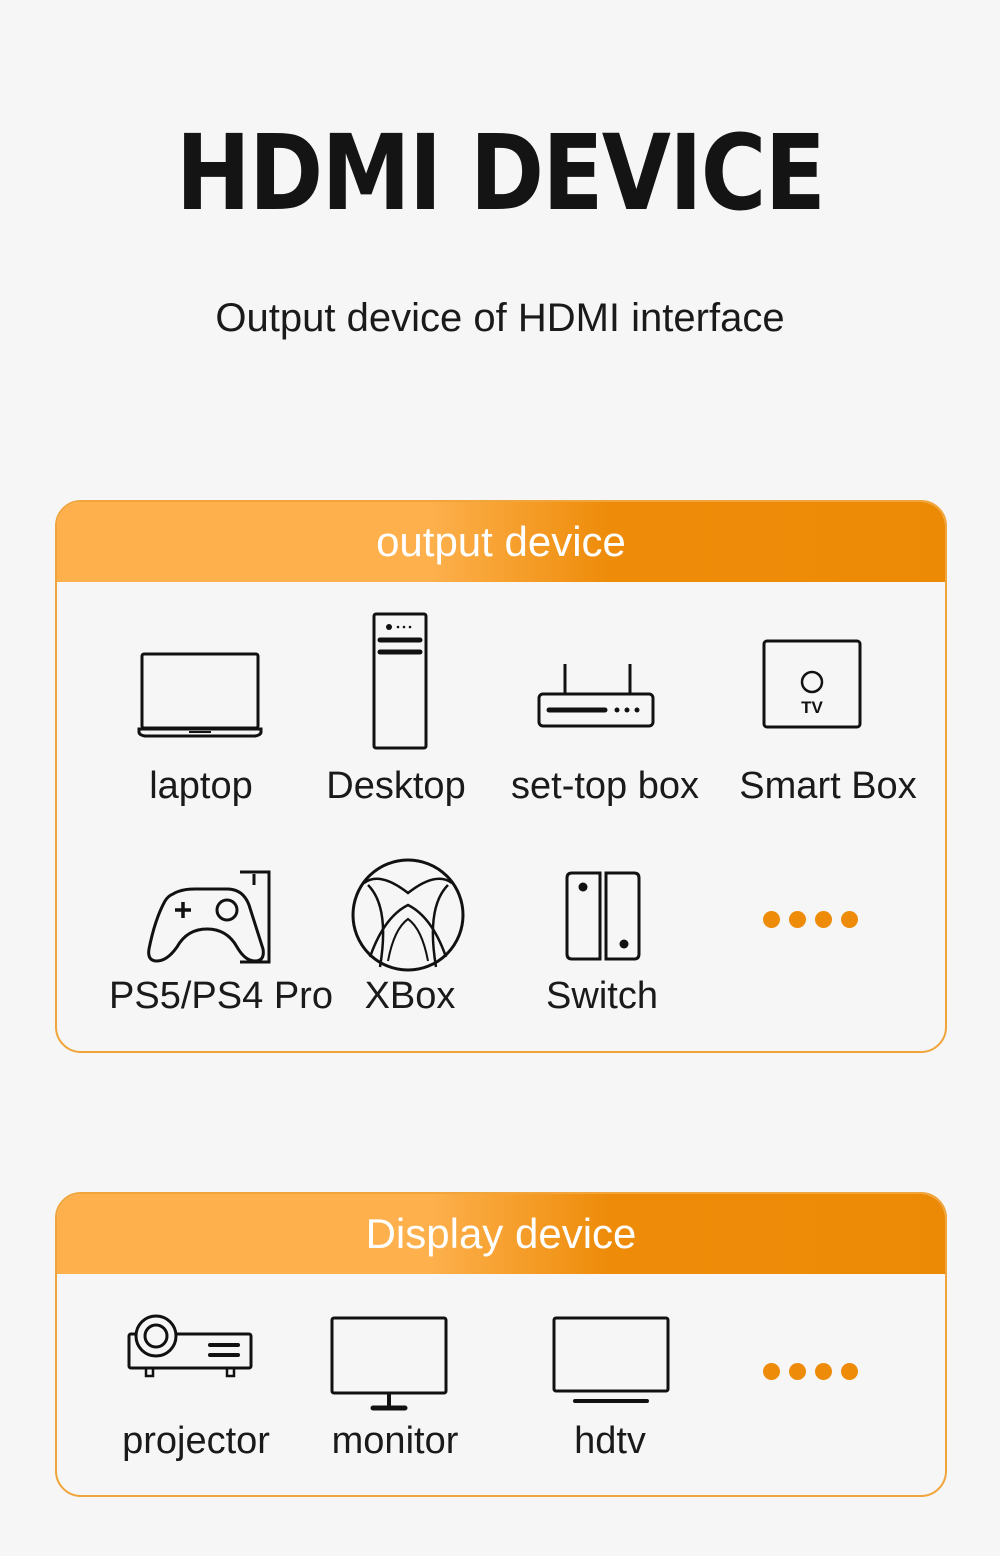 This screenshot has height=1556, width=1000. I want to click on more-devices-dots-icon, so click(810, 919).